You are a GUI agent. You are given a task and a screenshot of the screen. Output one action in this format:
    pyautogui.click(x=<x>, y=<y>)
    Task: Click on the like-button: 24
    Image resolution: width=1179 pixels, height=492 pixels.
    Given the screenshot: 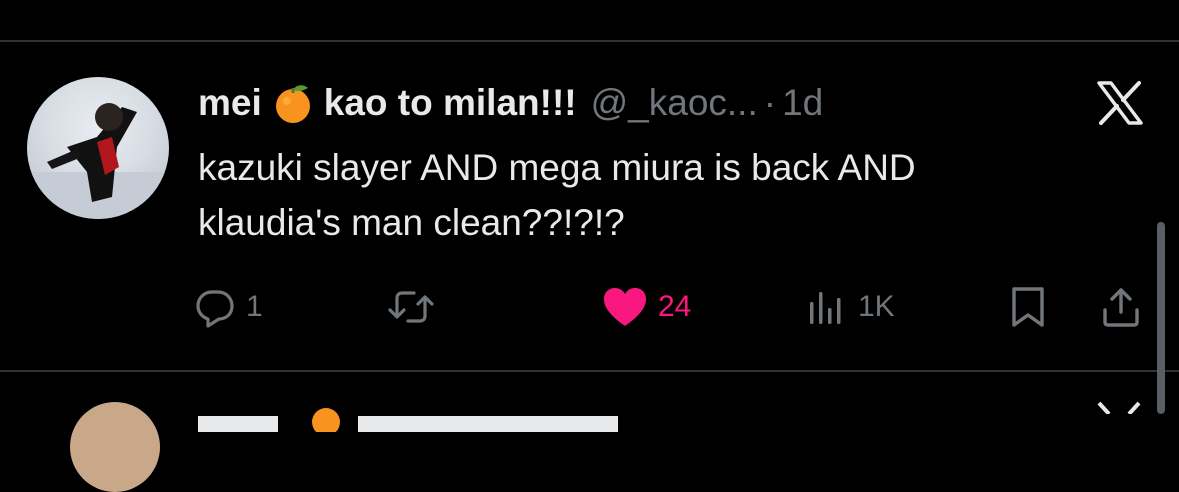 What is the action you would take?
    pyautogui.click(x=646, y=307)
    